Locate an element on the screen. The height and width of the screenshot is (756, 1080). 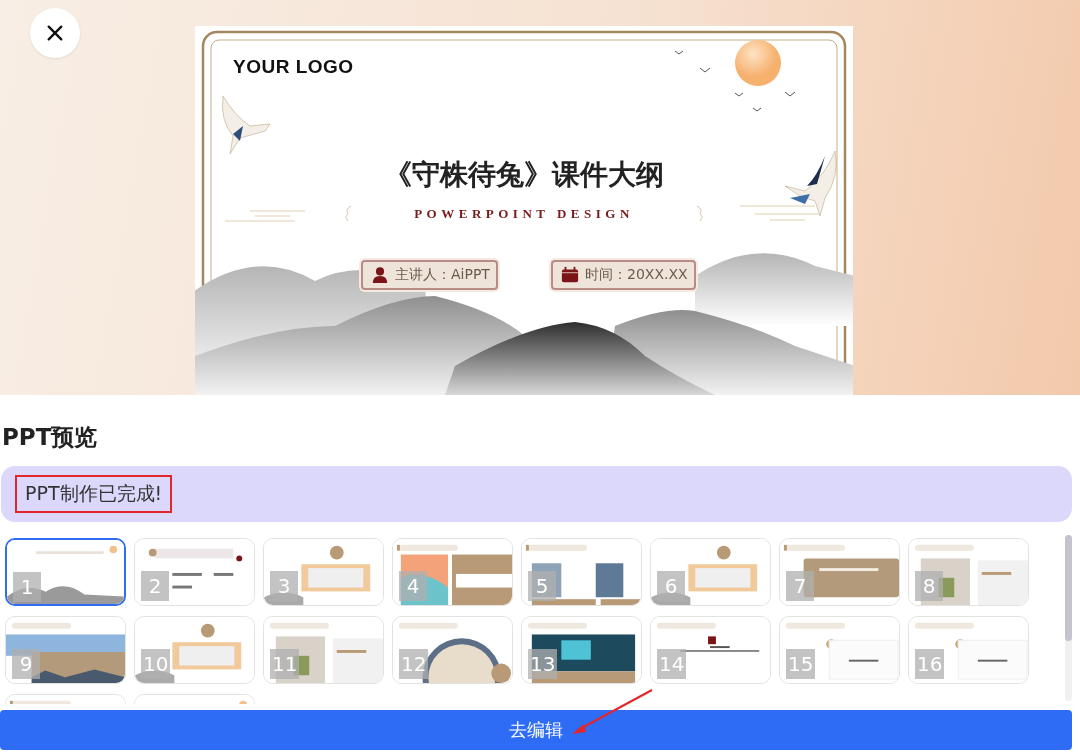
slide-thumbnail: 8 is located at coordinates (968, 572).